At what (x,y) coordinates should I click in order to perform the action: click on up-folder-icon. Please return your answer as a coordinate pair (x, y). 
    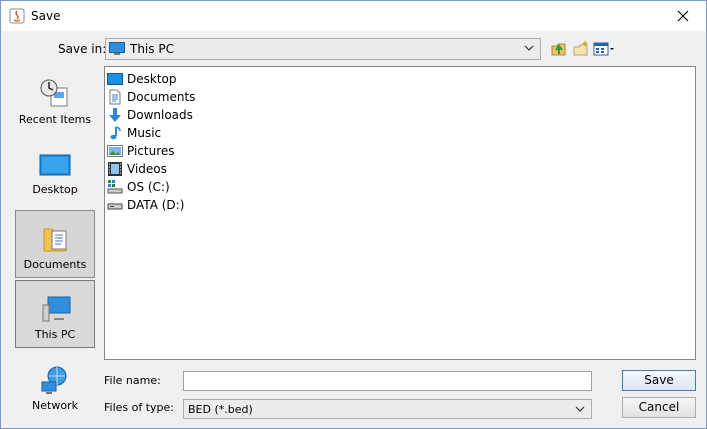
    Looking at the image, I should click on (558, 49).